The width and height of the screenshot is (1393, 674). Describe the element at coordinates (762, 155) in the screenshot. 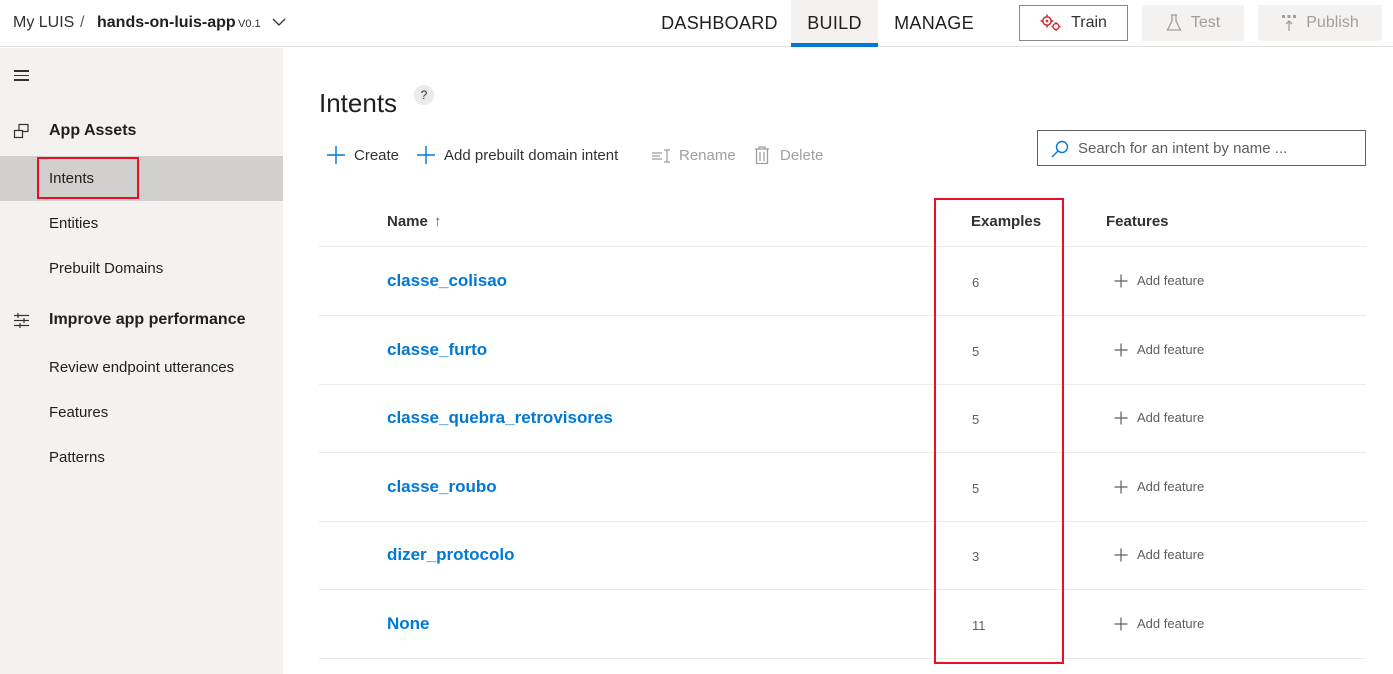

I see `trash-icon` at that location.